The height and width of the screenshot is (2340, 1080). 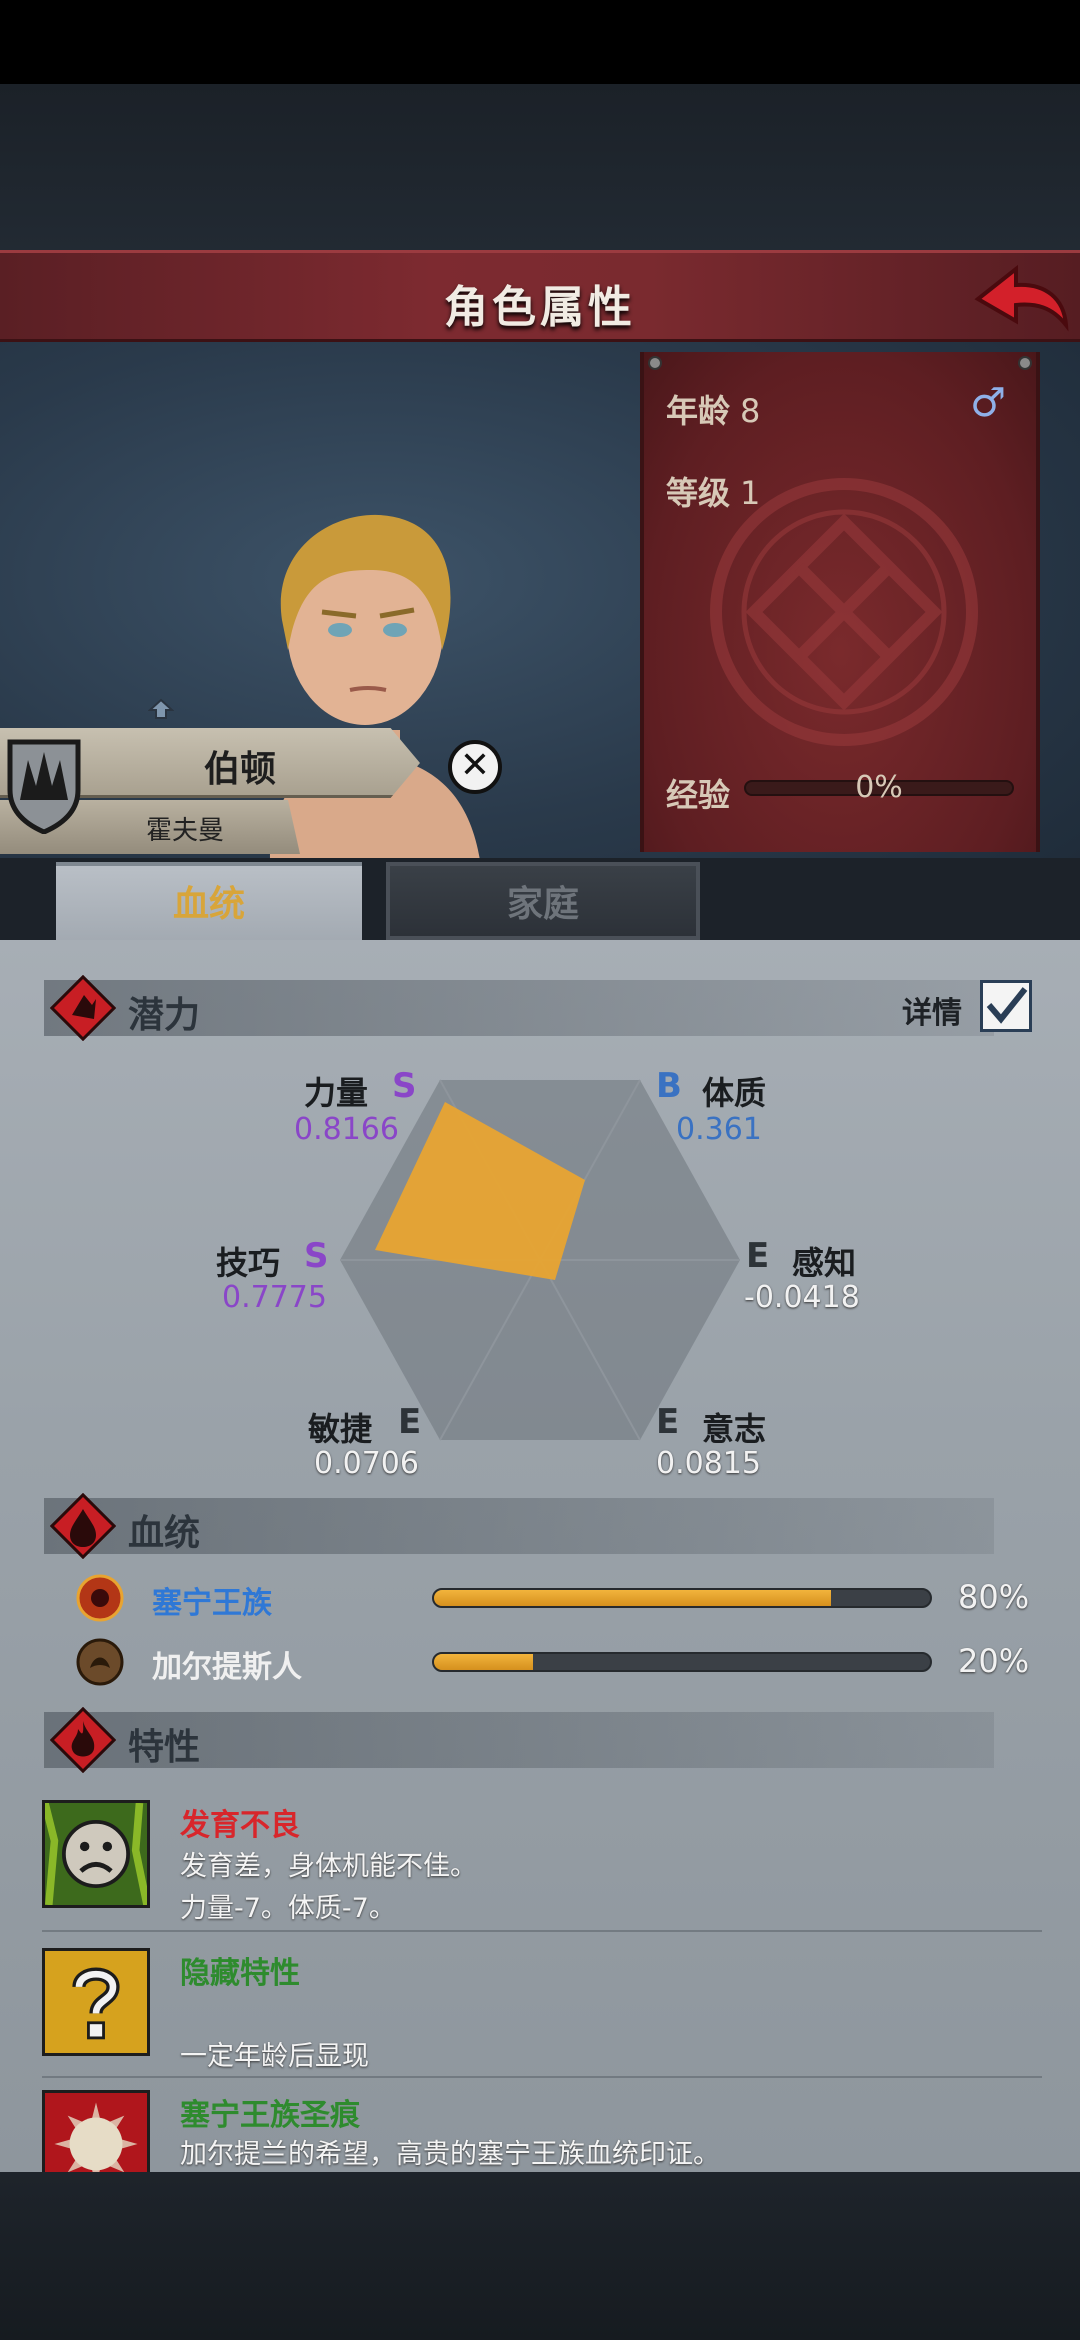 I want to click on stat-perception-grade: E, so click(x=758, y=1256).